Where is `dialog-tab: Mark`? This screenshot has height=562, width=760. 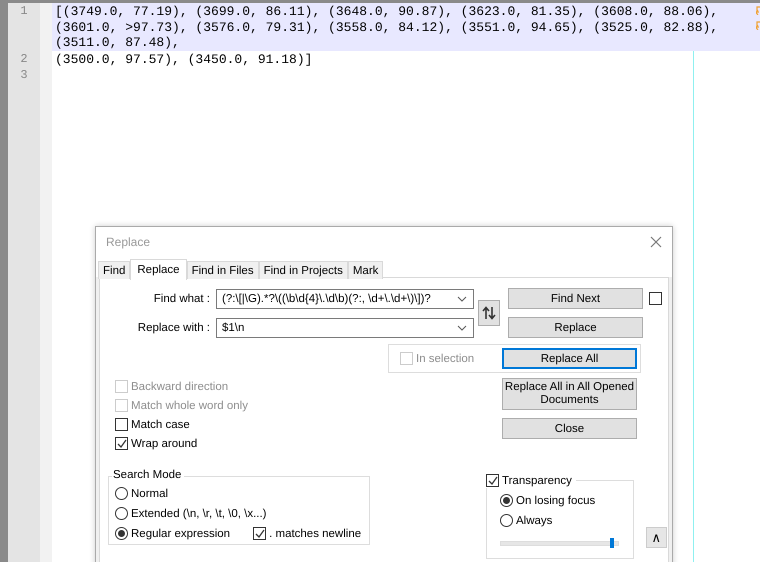
dialog-tab: Mark is located at coordinates (366, 270).